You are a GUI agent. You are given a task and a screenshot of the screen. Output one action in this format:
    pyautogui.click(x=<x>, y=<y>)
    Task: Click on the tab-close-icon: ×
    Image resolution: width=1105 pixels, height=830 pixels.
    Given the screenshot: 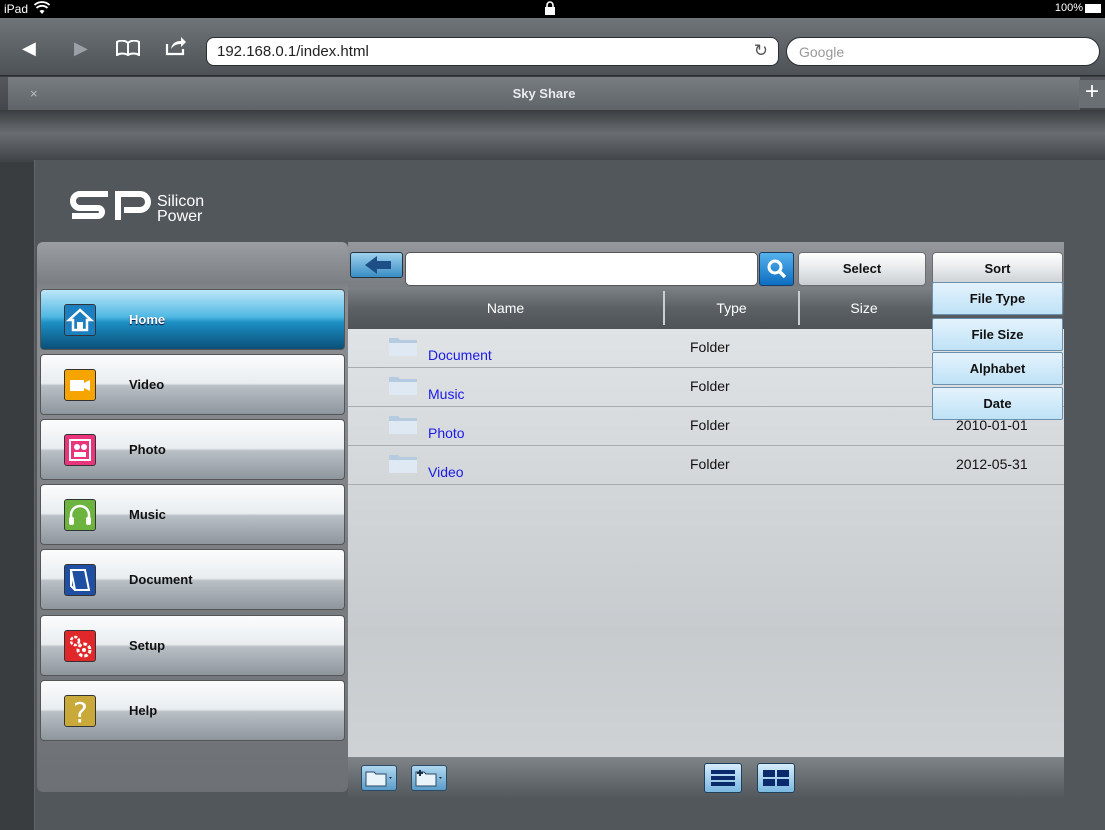 What is the action you would take?
    pyautogui.click(x=34, y=93)
    